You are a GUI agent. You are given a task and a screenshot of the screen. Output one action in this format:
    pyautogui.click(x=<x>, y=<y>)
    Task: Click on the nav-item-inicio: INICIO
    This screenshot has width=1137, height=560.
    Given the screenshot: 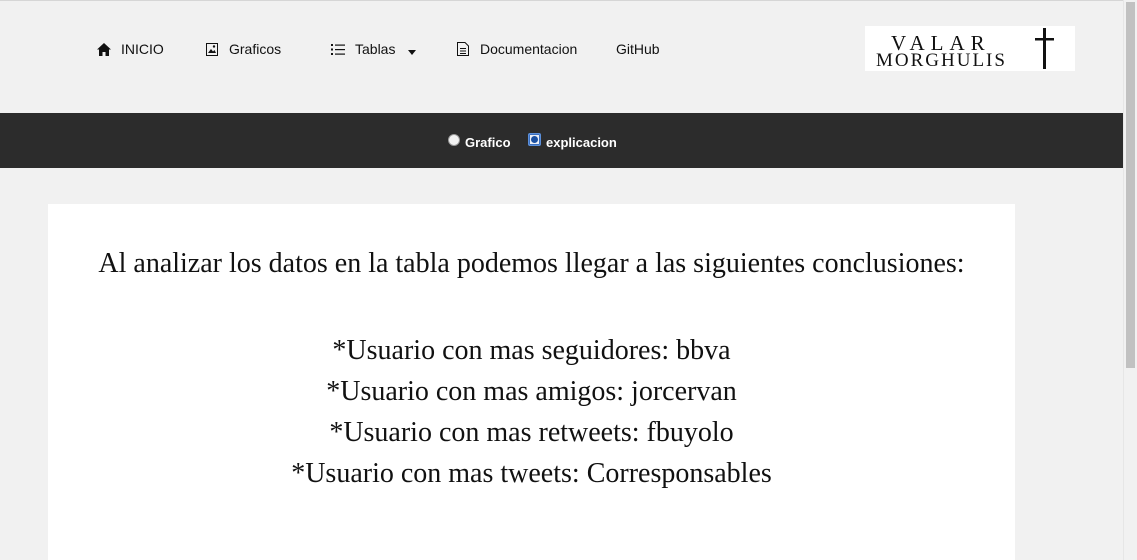 What is the action you would take?
    pyautogui.click(x=130, y=49)
    